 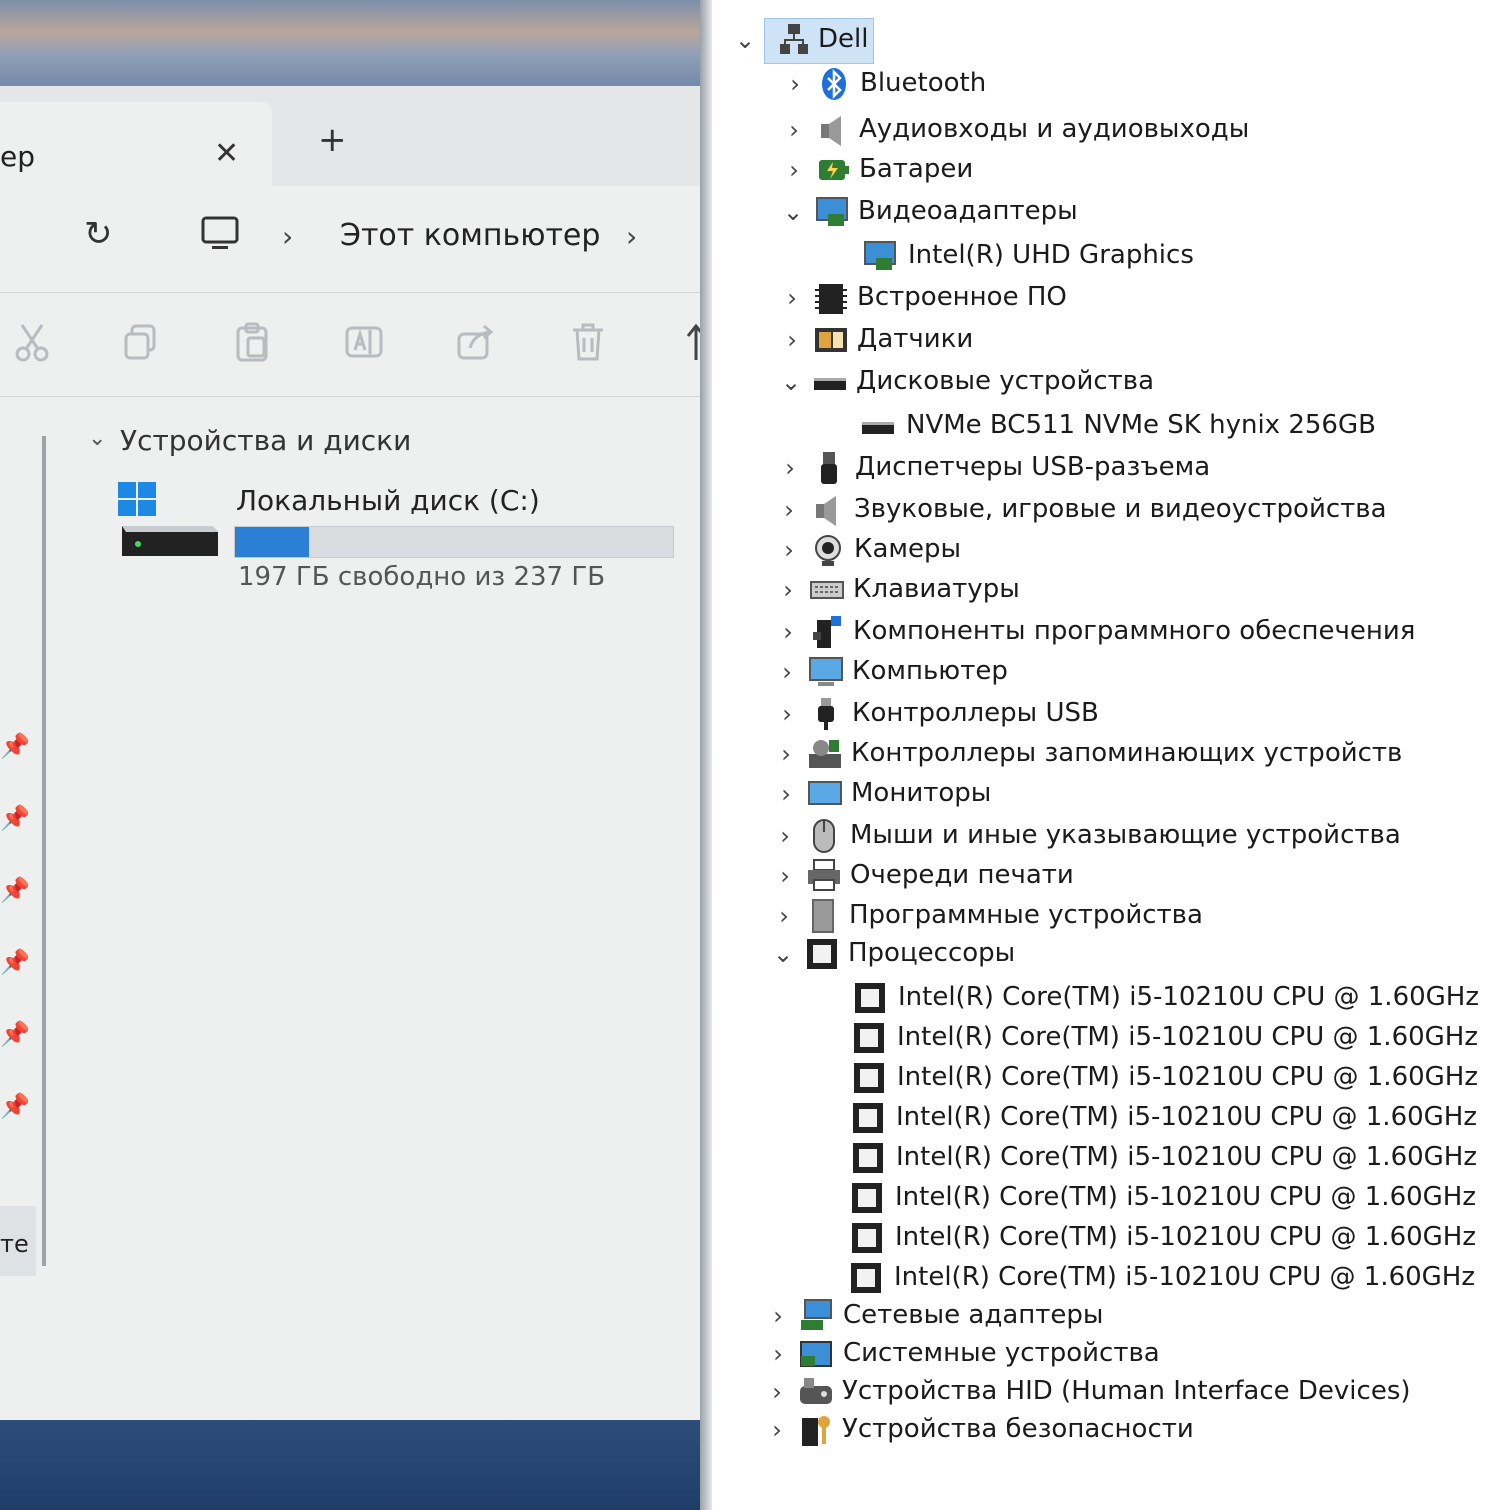 I want to click on breadcrumb-this-pc: Этот компьютер, so click(x=470, y=235).